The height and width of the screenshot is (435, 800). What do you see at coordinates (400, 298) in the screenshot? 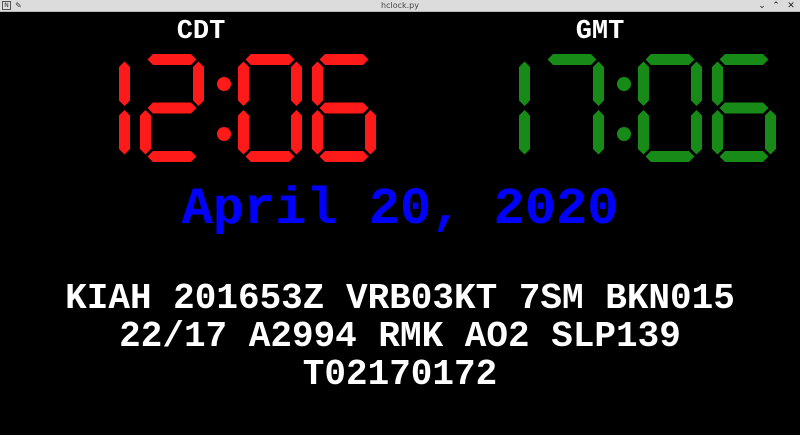
I see `metar-line: KIAH 201653Z VRB03KT 7SM BKN015` at bounding box center [400, 298].